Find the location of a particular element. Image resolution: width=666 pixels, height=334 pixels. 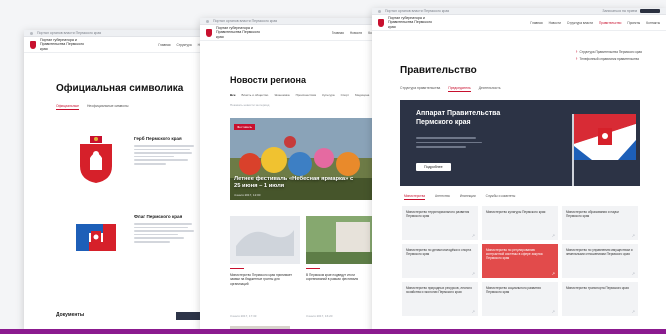

tab-economy: Экономика is located at coordinates (281, 95).